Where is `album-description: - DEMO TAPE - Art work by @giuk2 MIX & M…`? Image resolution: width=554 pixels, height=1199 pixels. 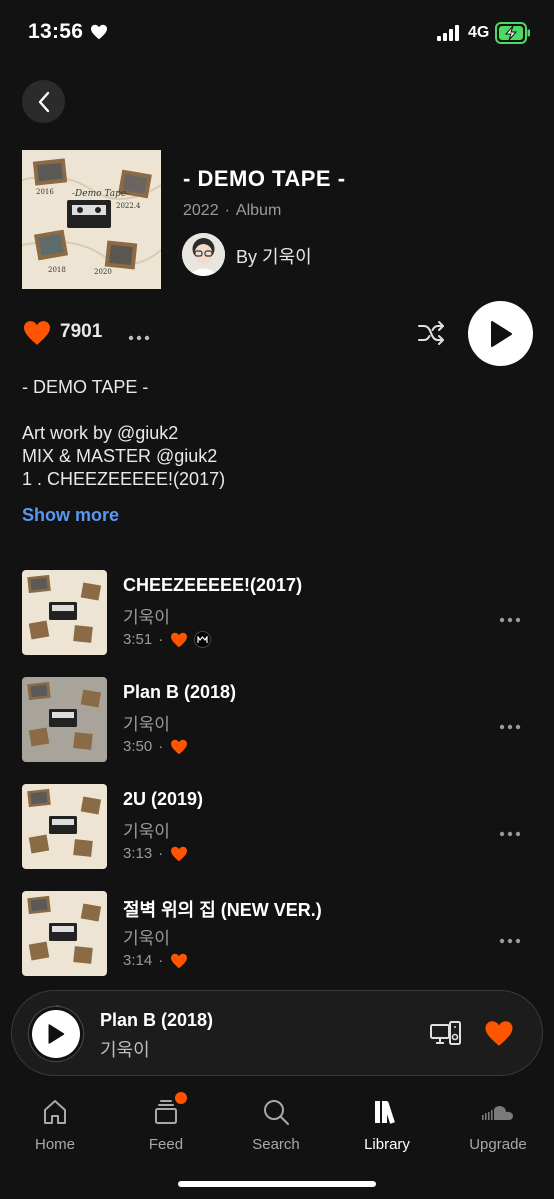
album-description: - DEMO TAPE - Art work by @giuk2 MIX & M… is located at coordinates (124, 433).